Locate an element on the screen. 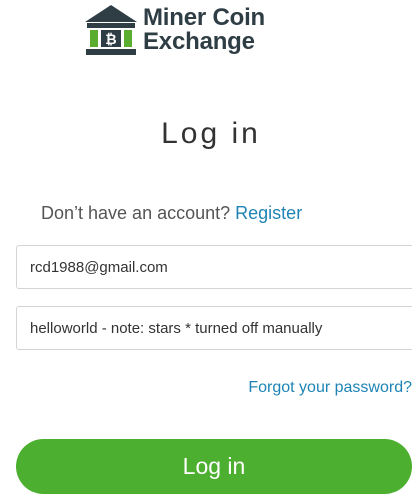  register-link: Register is located at coordinates (268, 213).